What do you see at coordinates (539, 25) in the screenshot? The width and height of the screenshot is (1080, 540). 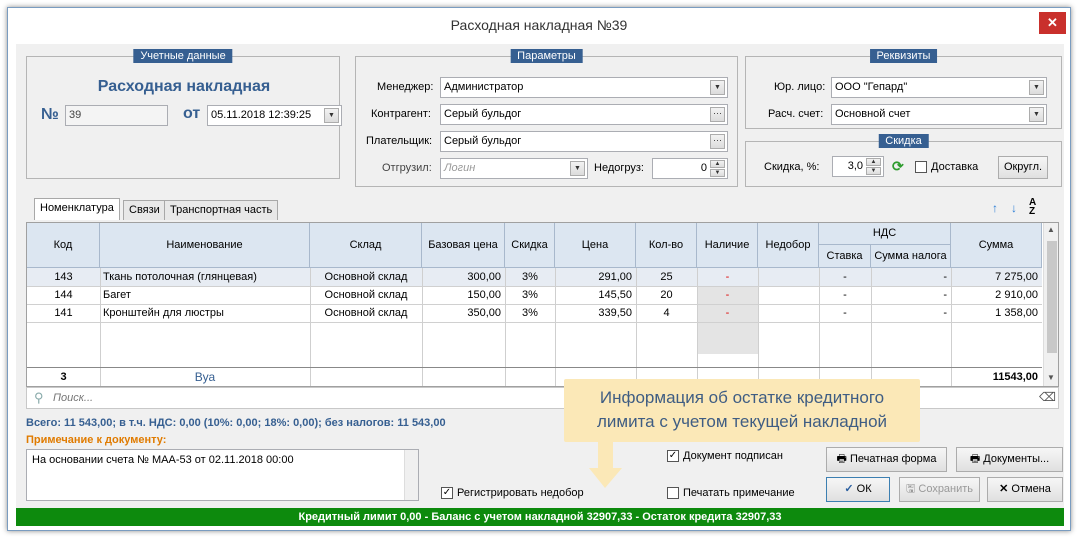 I see `window-title: Расходная накладная №39` at bounding box center [539, 25].